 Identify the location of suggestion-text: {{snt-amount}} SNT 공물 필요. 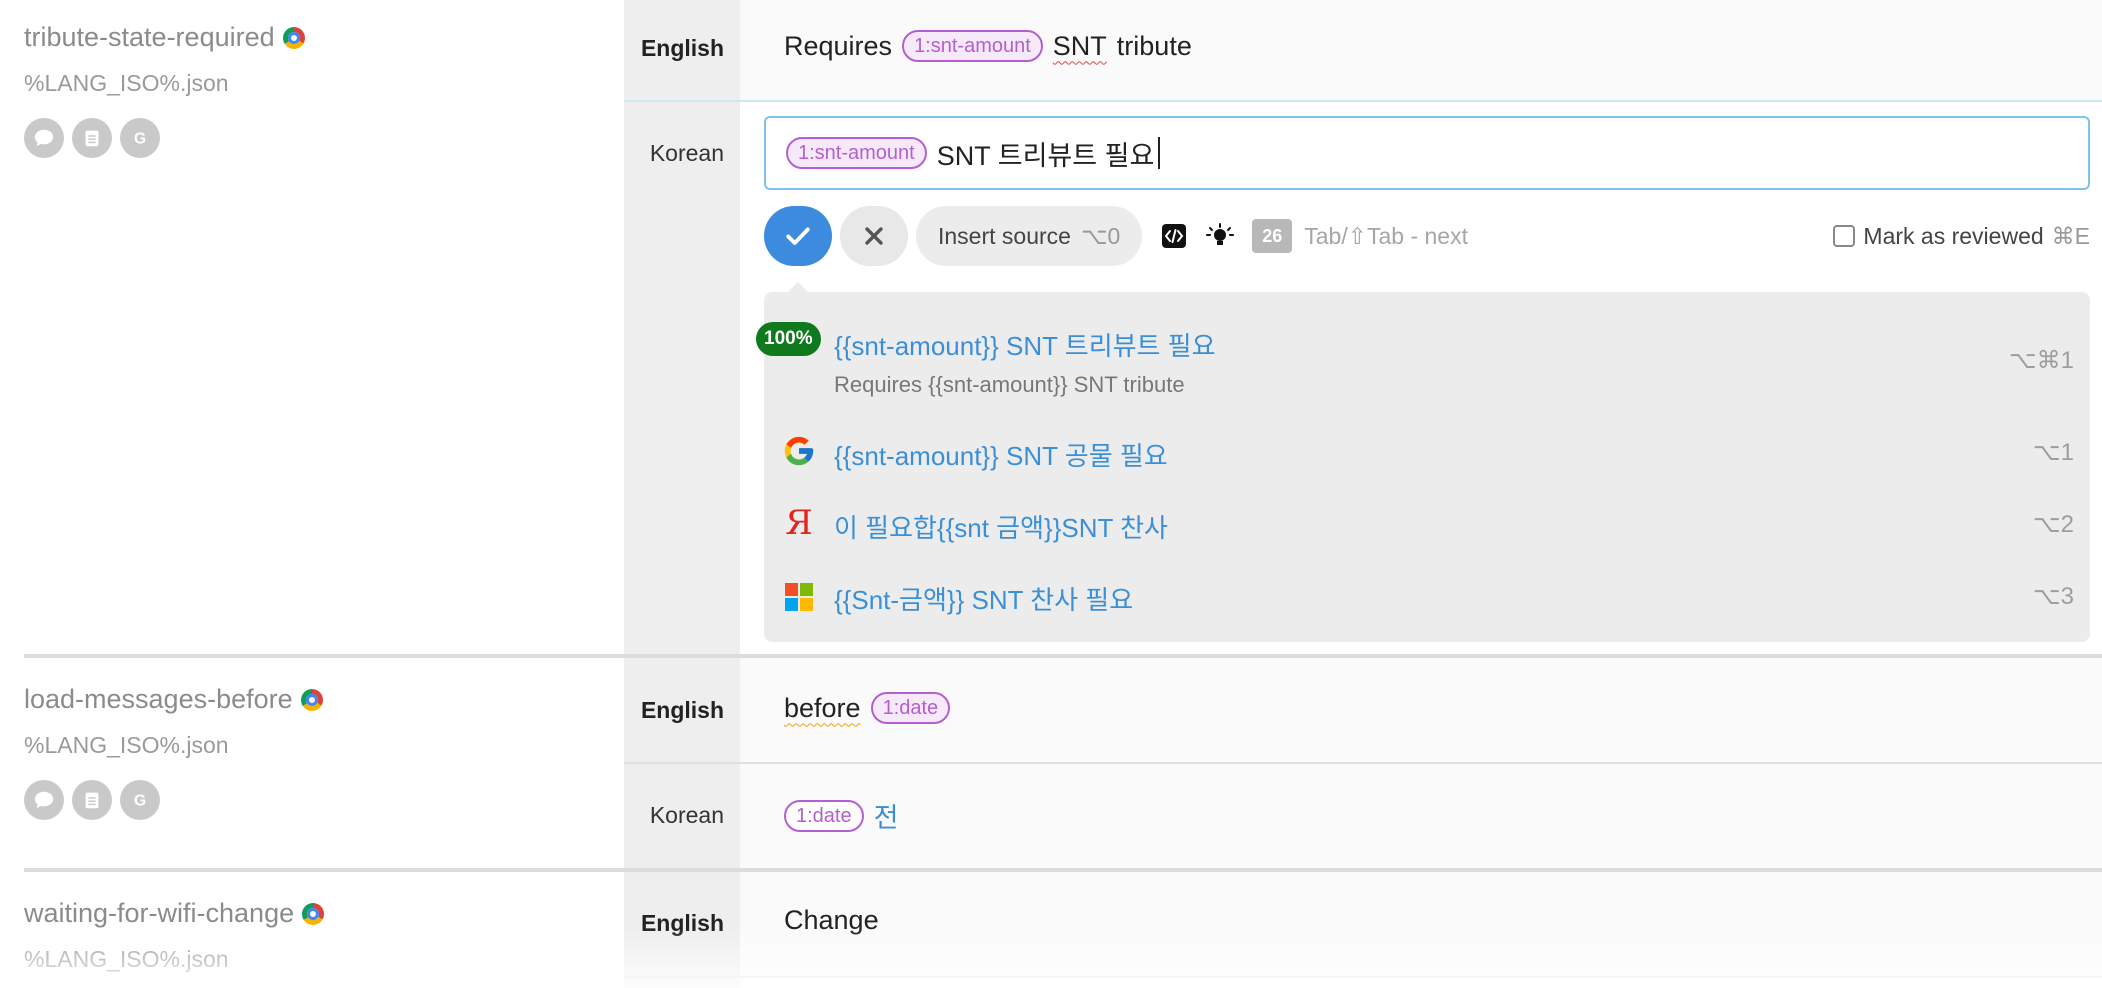
(1001, 454).